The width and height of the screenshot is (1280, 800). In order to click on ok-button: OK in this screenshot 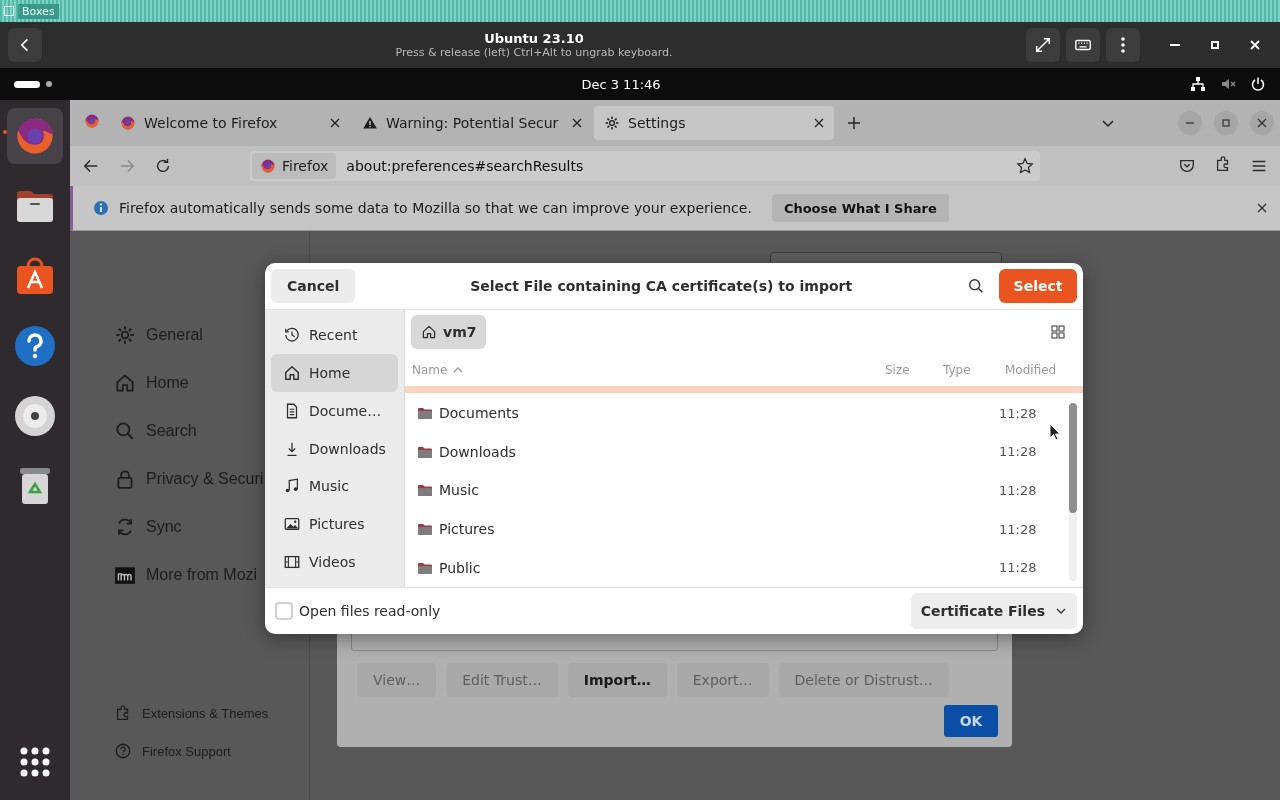, I will do `click(971, 721)`.